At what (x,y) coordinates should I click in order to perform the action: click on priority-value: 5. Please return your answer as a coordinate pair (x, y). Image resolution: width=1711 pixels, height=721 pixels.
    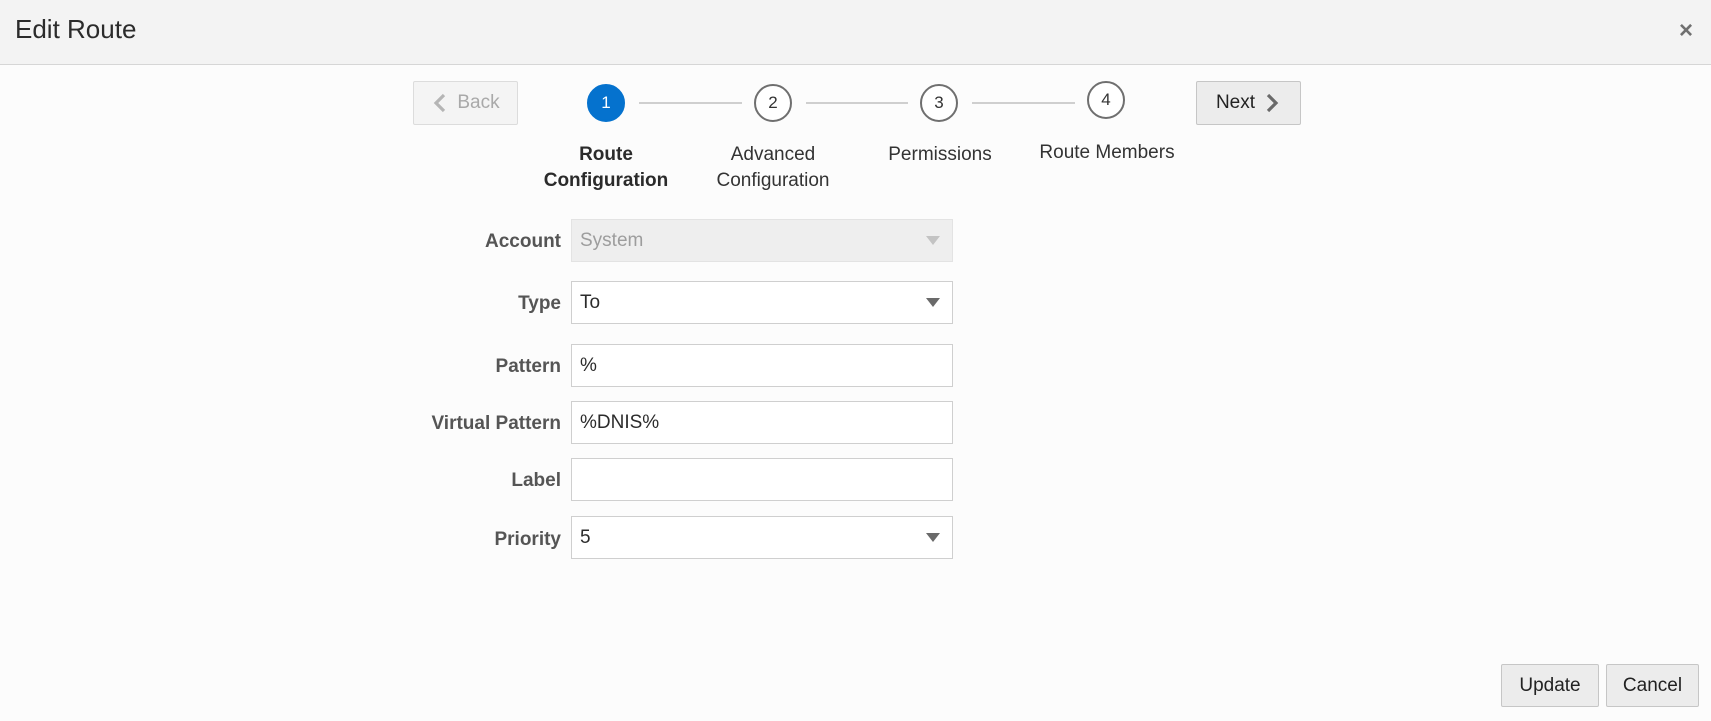
    Looking at the image, I should click on (585, 537).